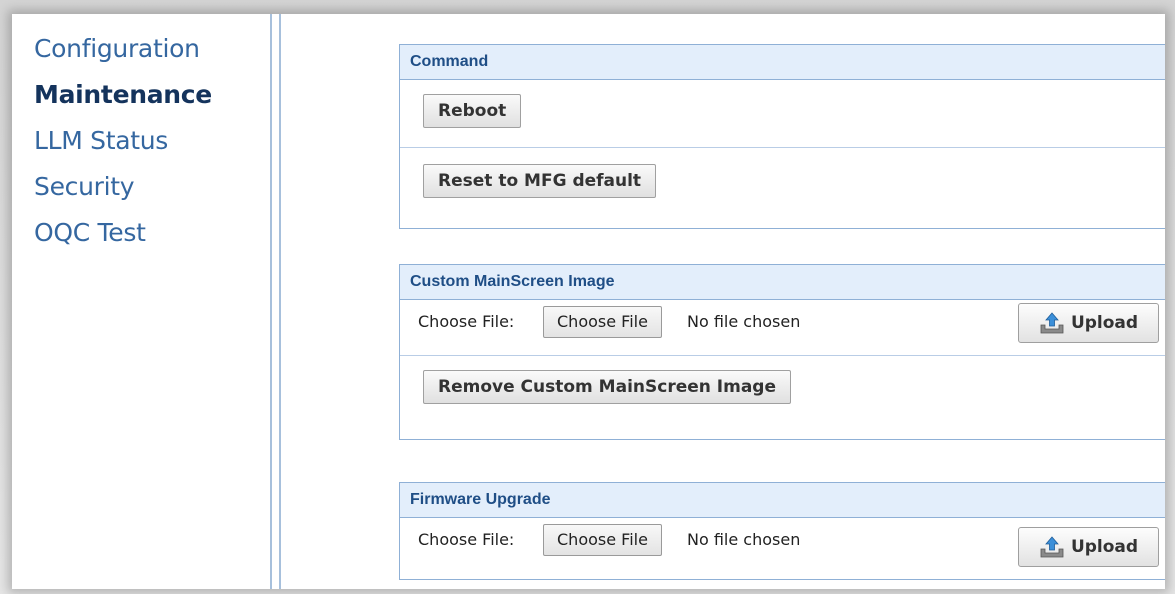 The image size is (1175, 594). Describe the element at coordinates (782, 114) in the screenshot. I see `reboot-row: Reboot` at that location.